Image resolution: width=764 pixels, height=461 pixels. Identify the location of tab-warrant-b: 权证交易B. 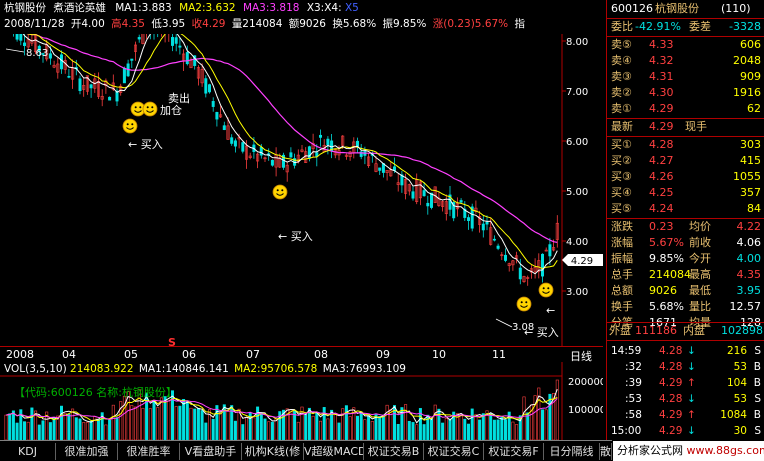
(394, 451).